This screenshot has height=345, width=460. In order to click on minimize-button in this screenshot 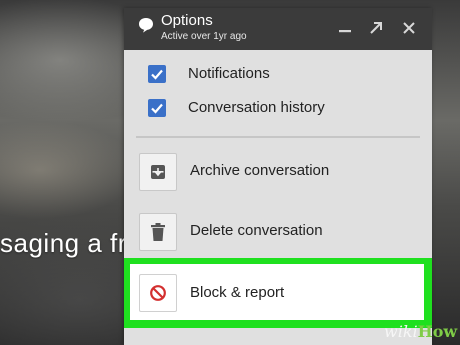, I will do `click(345, 28)`.